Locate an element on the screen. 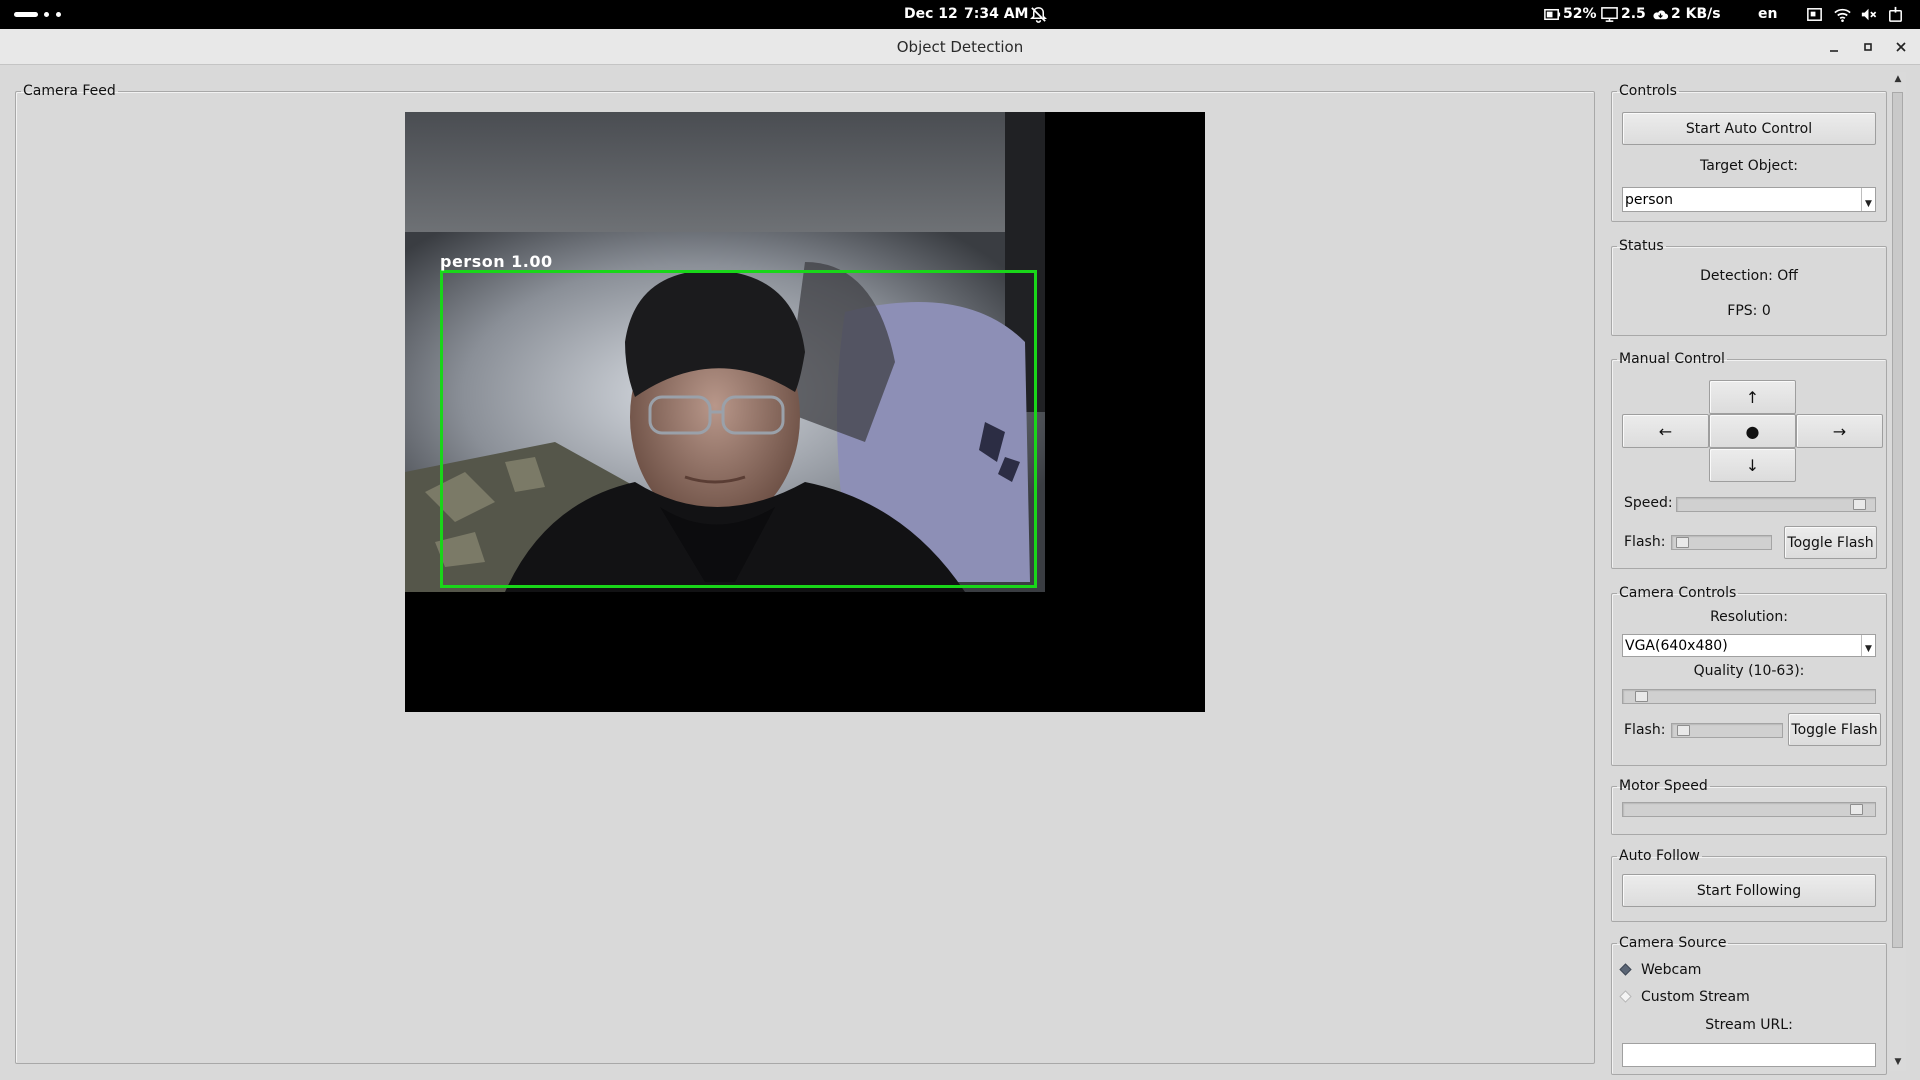 The width and height of the screenshot is (1920, 1080). battery-percentage: 52% is located at coordinates (1580, 14).